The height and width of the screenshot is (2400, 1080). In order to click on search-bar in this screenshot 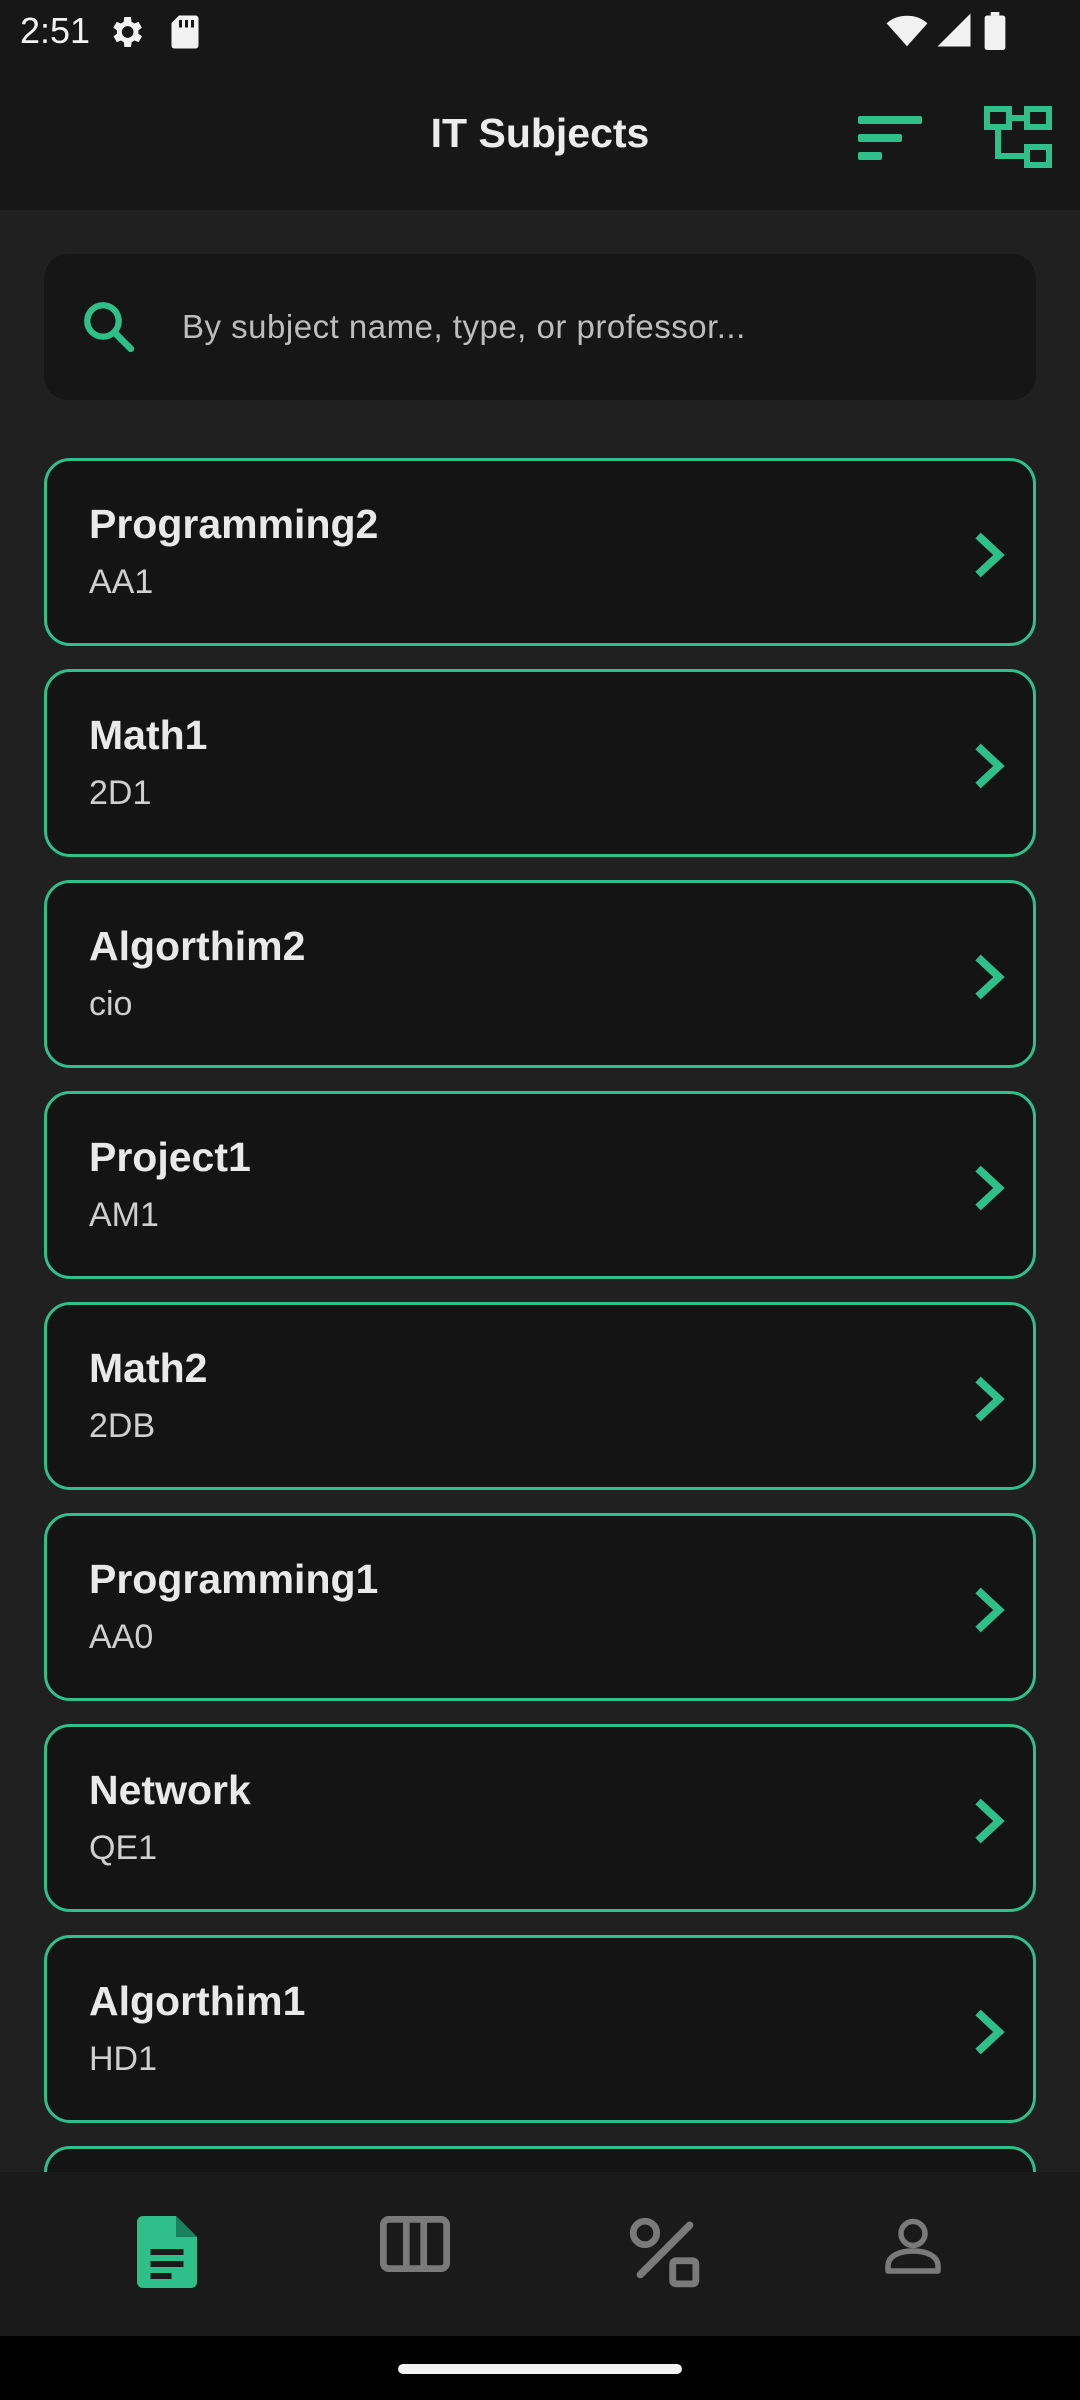, I will do `click(540, 327)`.